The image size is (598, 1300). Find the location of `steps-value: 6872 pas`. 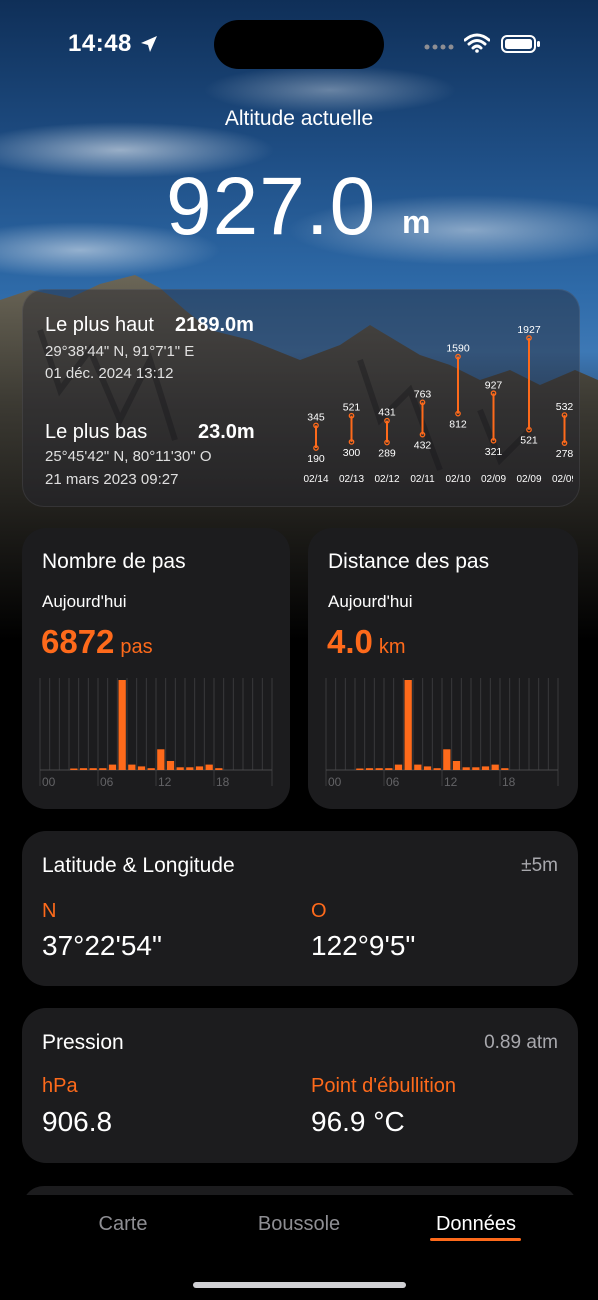

steps-value: 6872 pas is located at coordinates (97, 642).